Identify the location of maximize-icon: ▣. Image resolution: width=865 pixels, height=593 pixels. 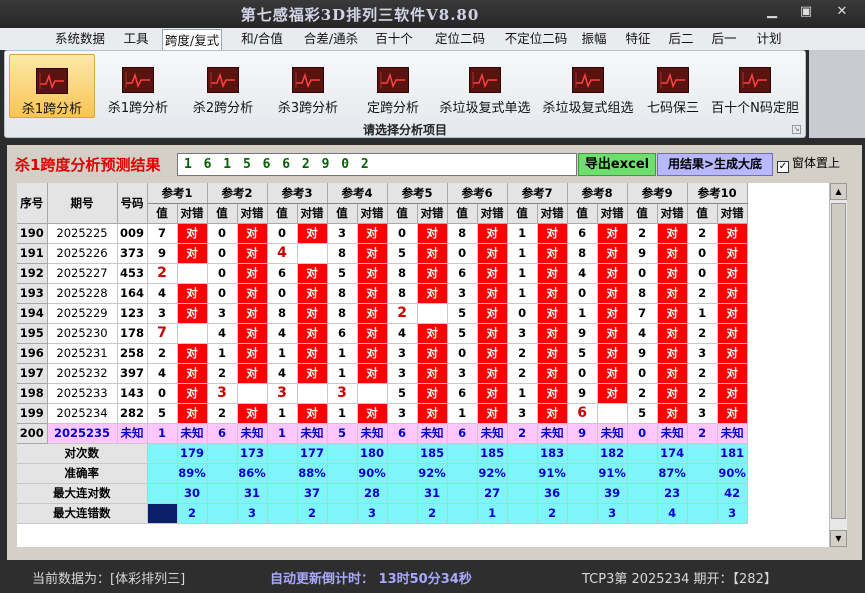
(806, 12).